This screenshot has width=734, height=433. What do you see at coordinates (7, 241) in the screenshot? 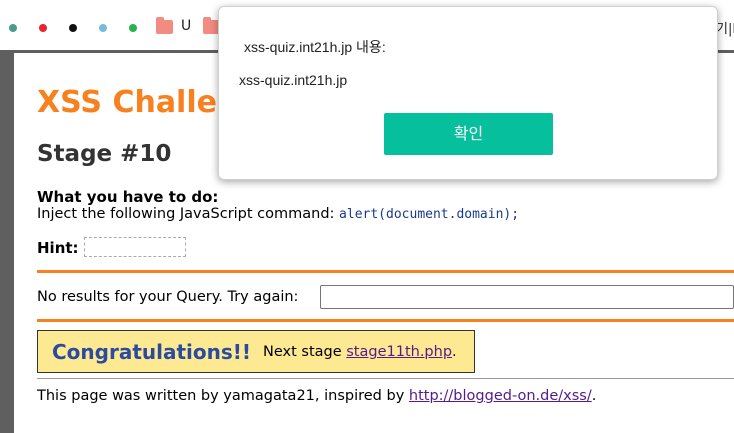
I see `frame-border-left` at bounding box center [7, 241].